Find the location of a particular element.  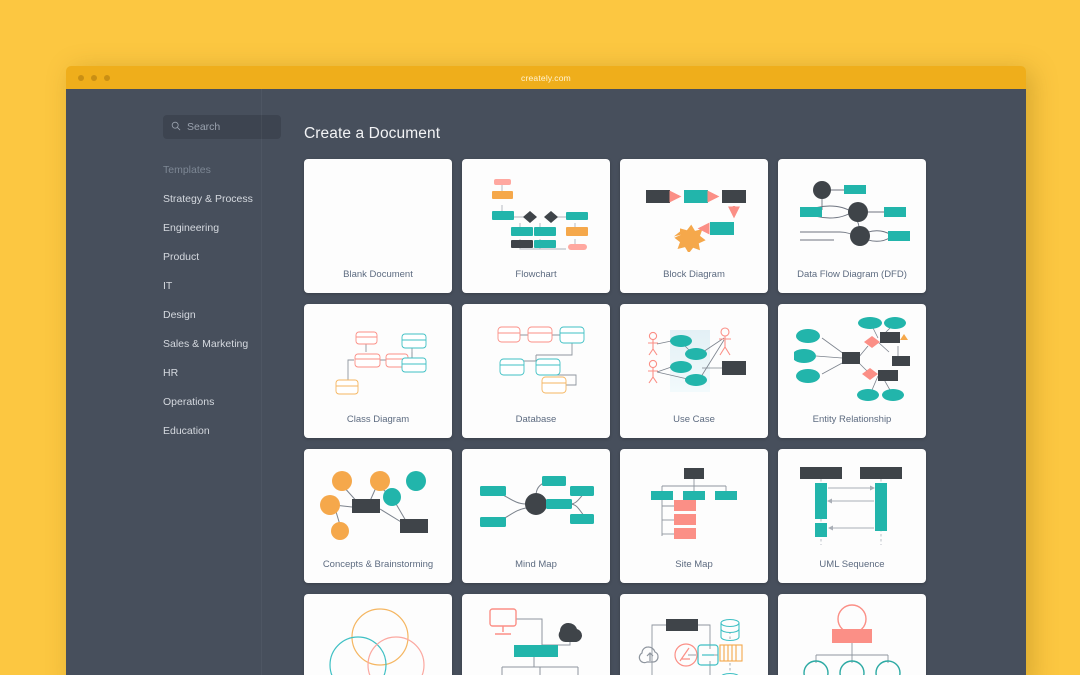

maximize-dot is located at coordinates (107, 77).